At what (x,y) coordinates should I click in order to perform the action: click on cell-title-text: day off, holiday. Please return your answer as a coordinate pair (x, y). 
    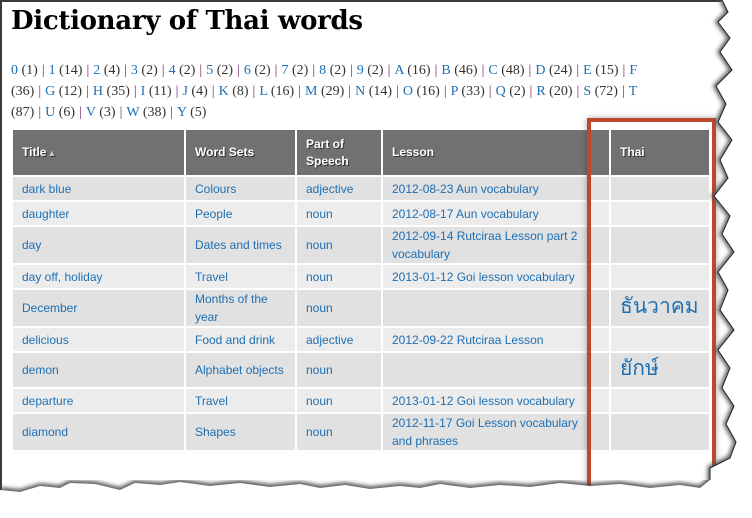
    Looking at the image, I should click on (62, 277).